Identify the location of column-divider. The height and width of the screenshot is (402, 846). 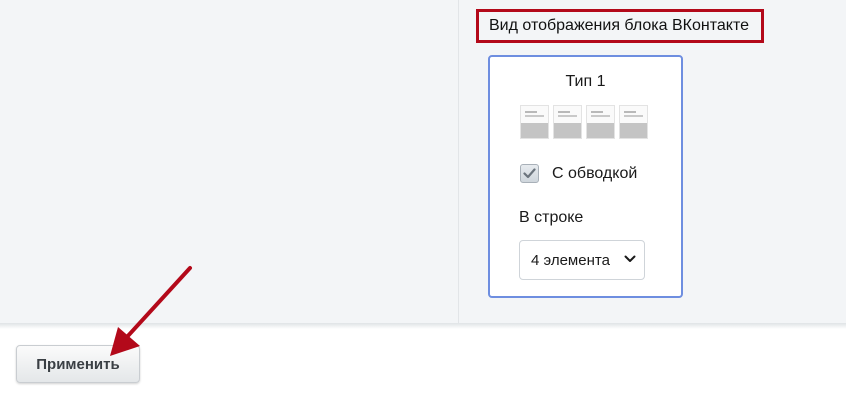
(458, 162).